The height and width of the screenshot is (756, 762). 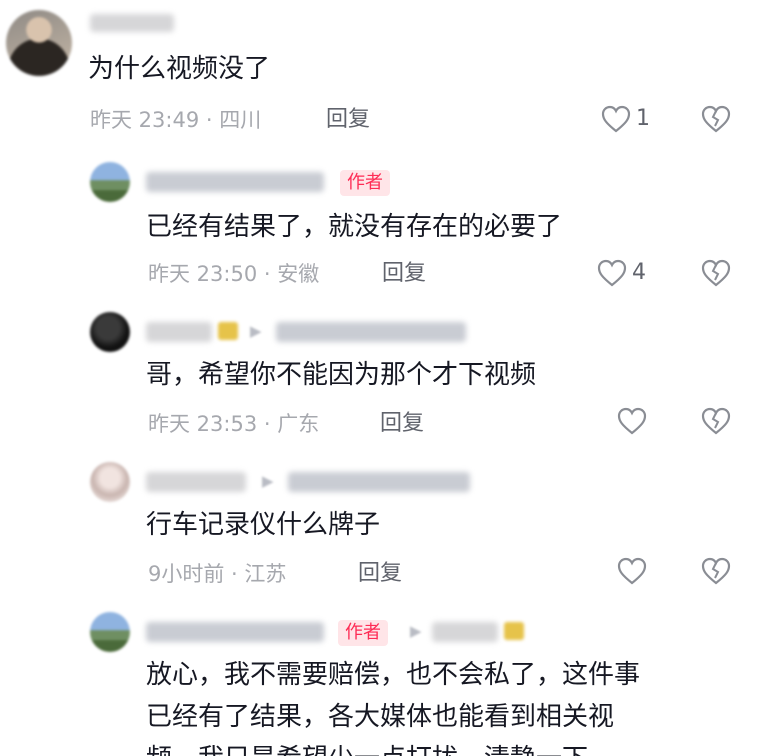 What do you see at coordinates (263, 525) in the screenshot?
I see `comment-text: 行车记录仪什么牌子` at bounding box center [263, 525].